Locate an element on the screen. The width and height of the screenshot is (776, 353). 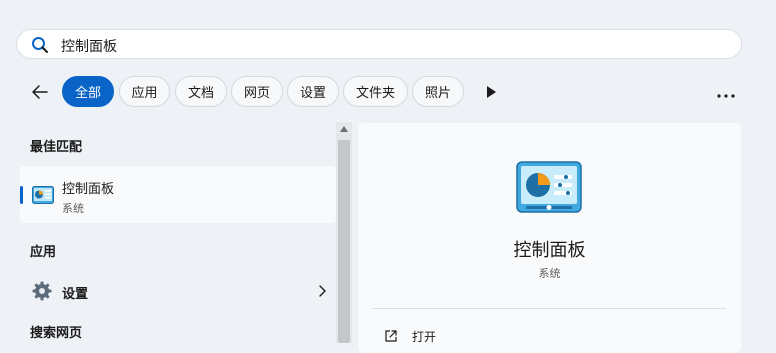
best-match-item: 控制面板 系统 is located at coordinates (178, 194).